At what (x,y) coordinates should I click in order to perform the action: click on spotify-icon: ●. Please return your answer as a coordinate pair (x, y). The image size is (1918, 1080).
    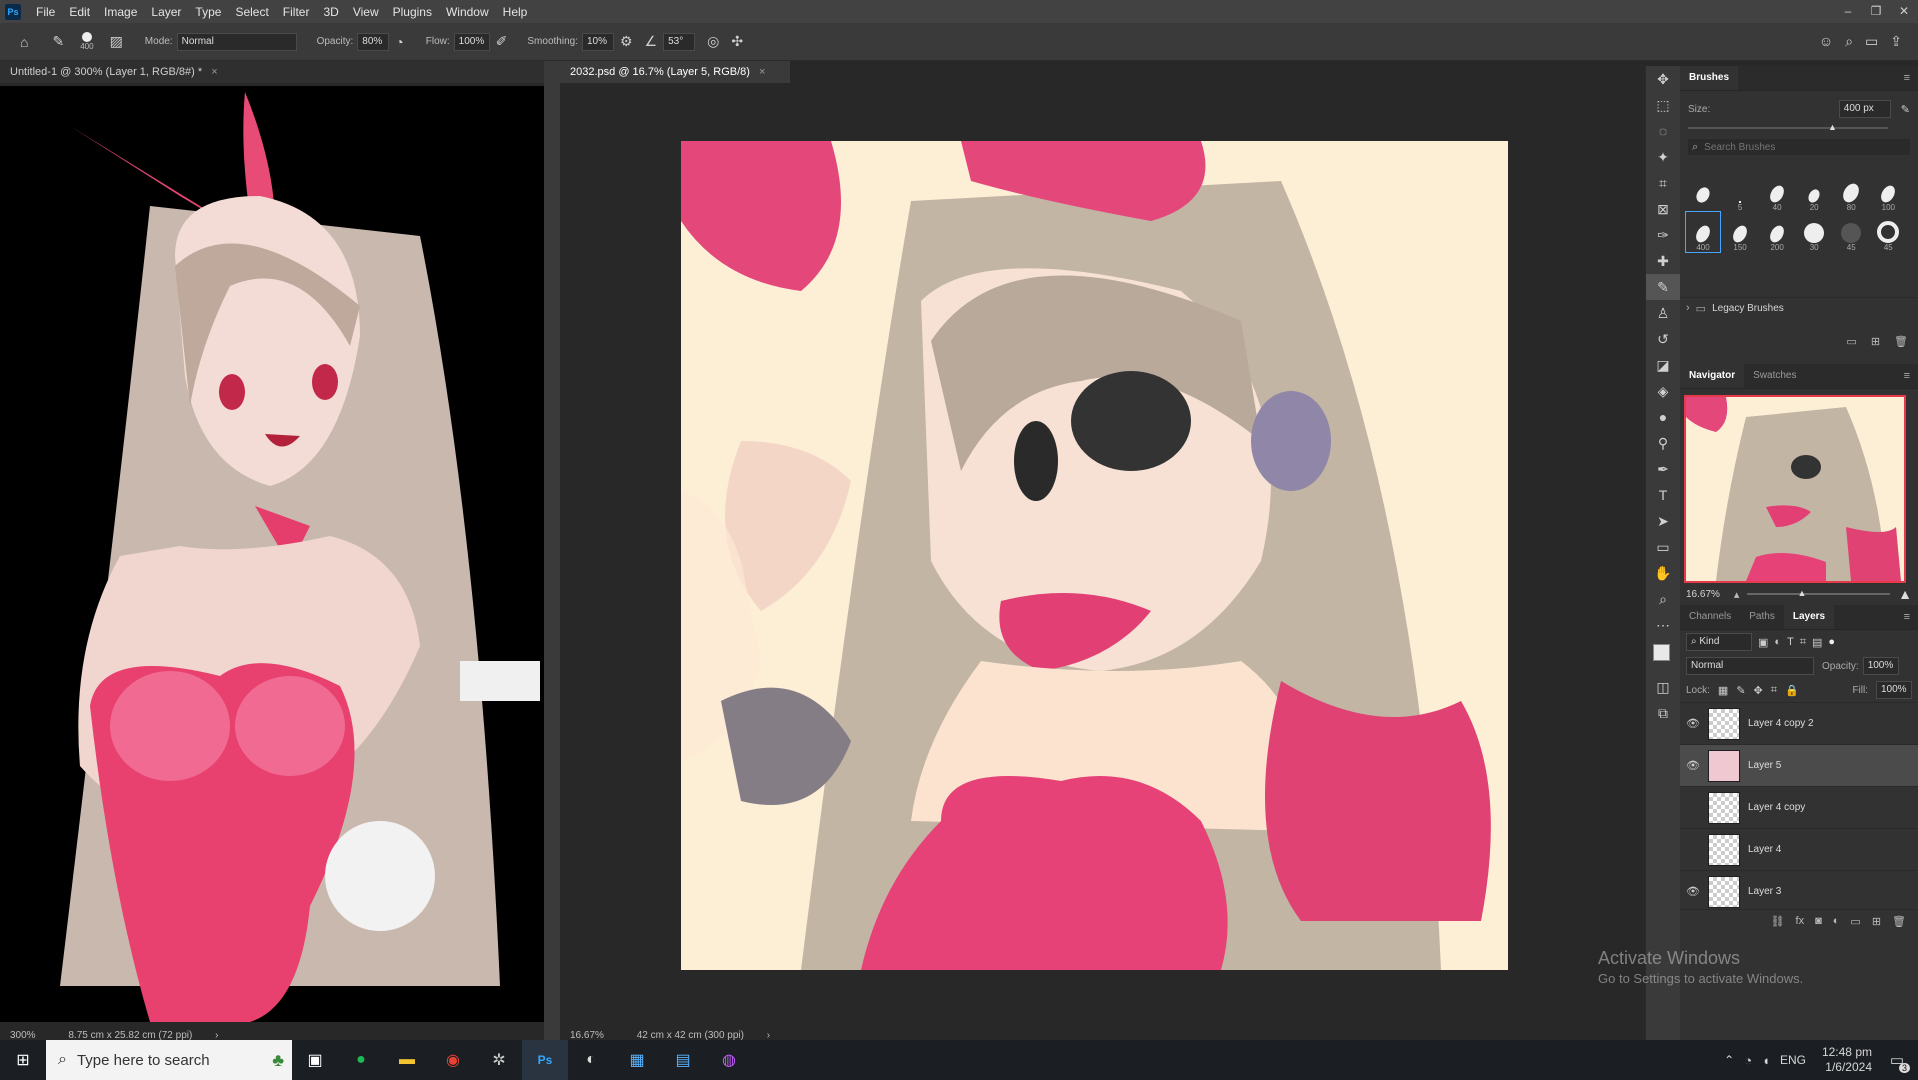
    Looking at the image, I should click on (361, 1060).